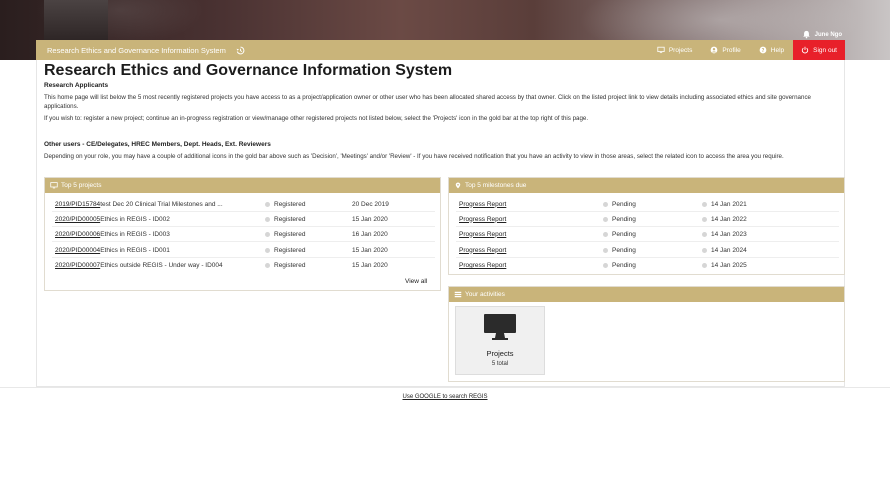 This screenshot has width=890, height=500. I want to click on help-icon: ?, so click(763, 50).